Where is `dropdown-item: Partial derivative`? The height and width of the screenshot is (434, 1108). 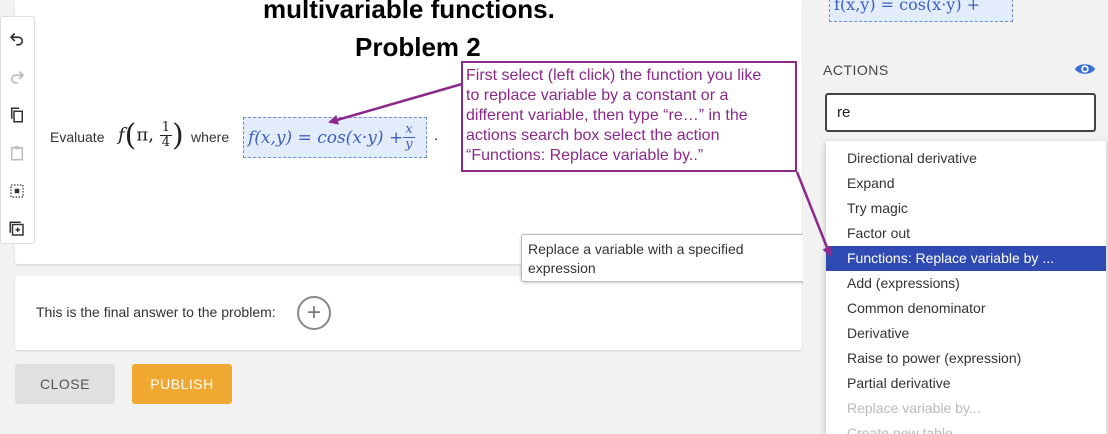 dropdown-item: Partial derivative is located at coordinates (966, 383).